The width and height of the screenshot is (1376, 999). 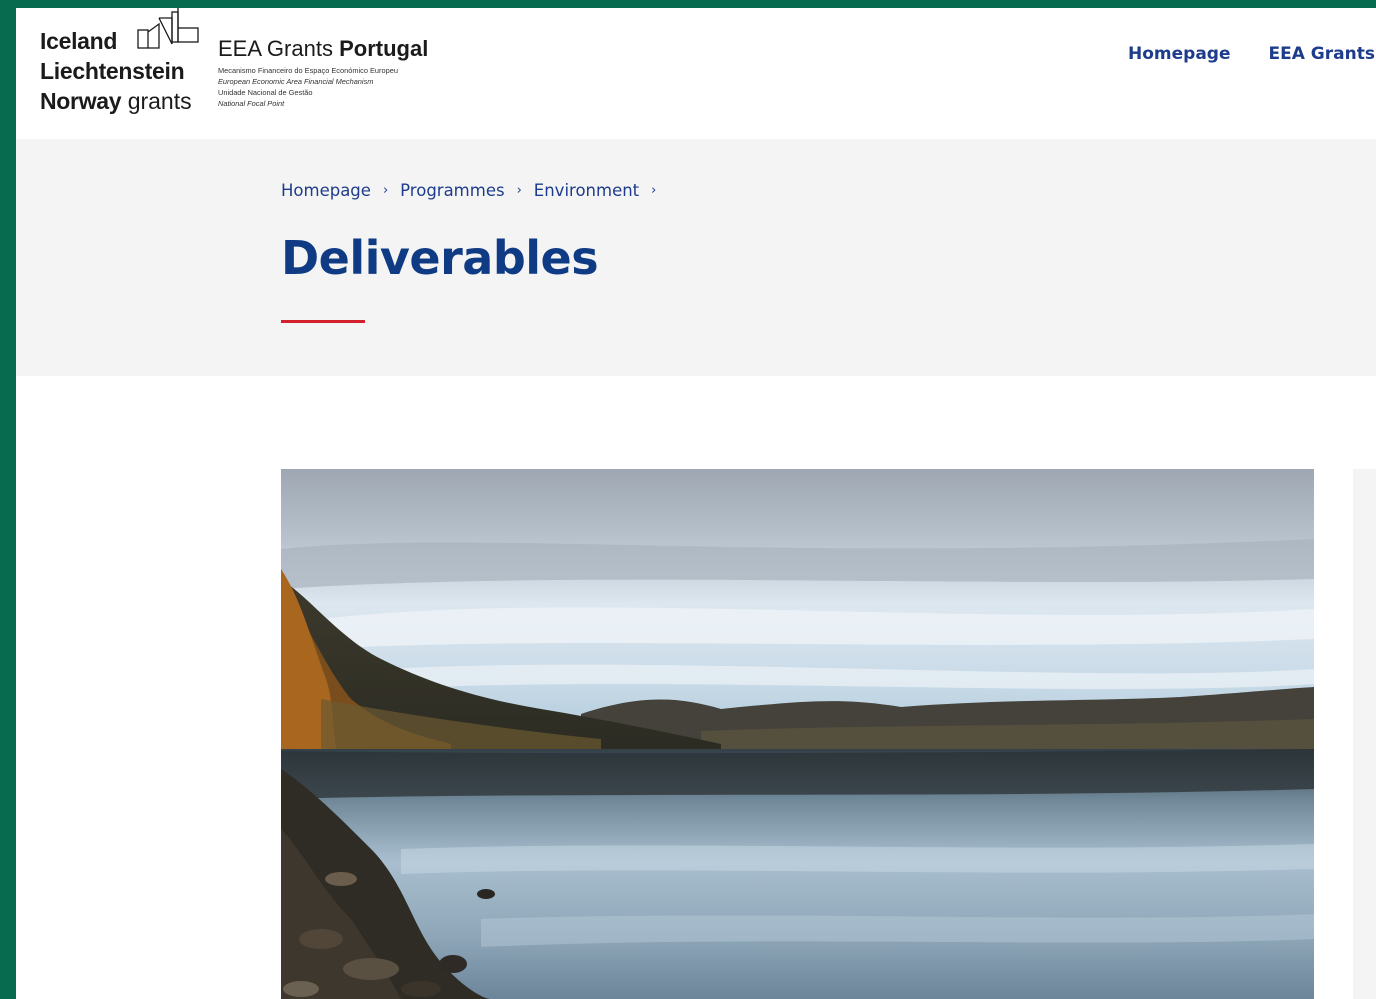 I want to click on iceland-liechtenstein-norway-grants-logo: Iceland Liechtenstein Norway grants, so click(x=125, y=63).